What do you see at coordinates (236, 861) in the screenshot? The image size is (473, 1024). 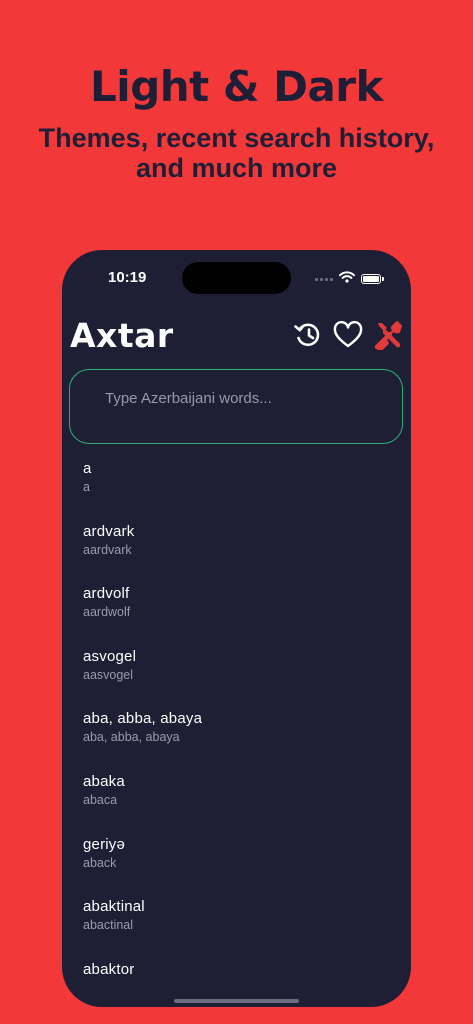 I see `list-item: geriyə aback` at bounding box center [236, 861].